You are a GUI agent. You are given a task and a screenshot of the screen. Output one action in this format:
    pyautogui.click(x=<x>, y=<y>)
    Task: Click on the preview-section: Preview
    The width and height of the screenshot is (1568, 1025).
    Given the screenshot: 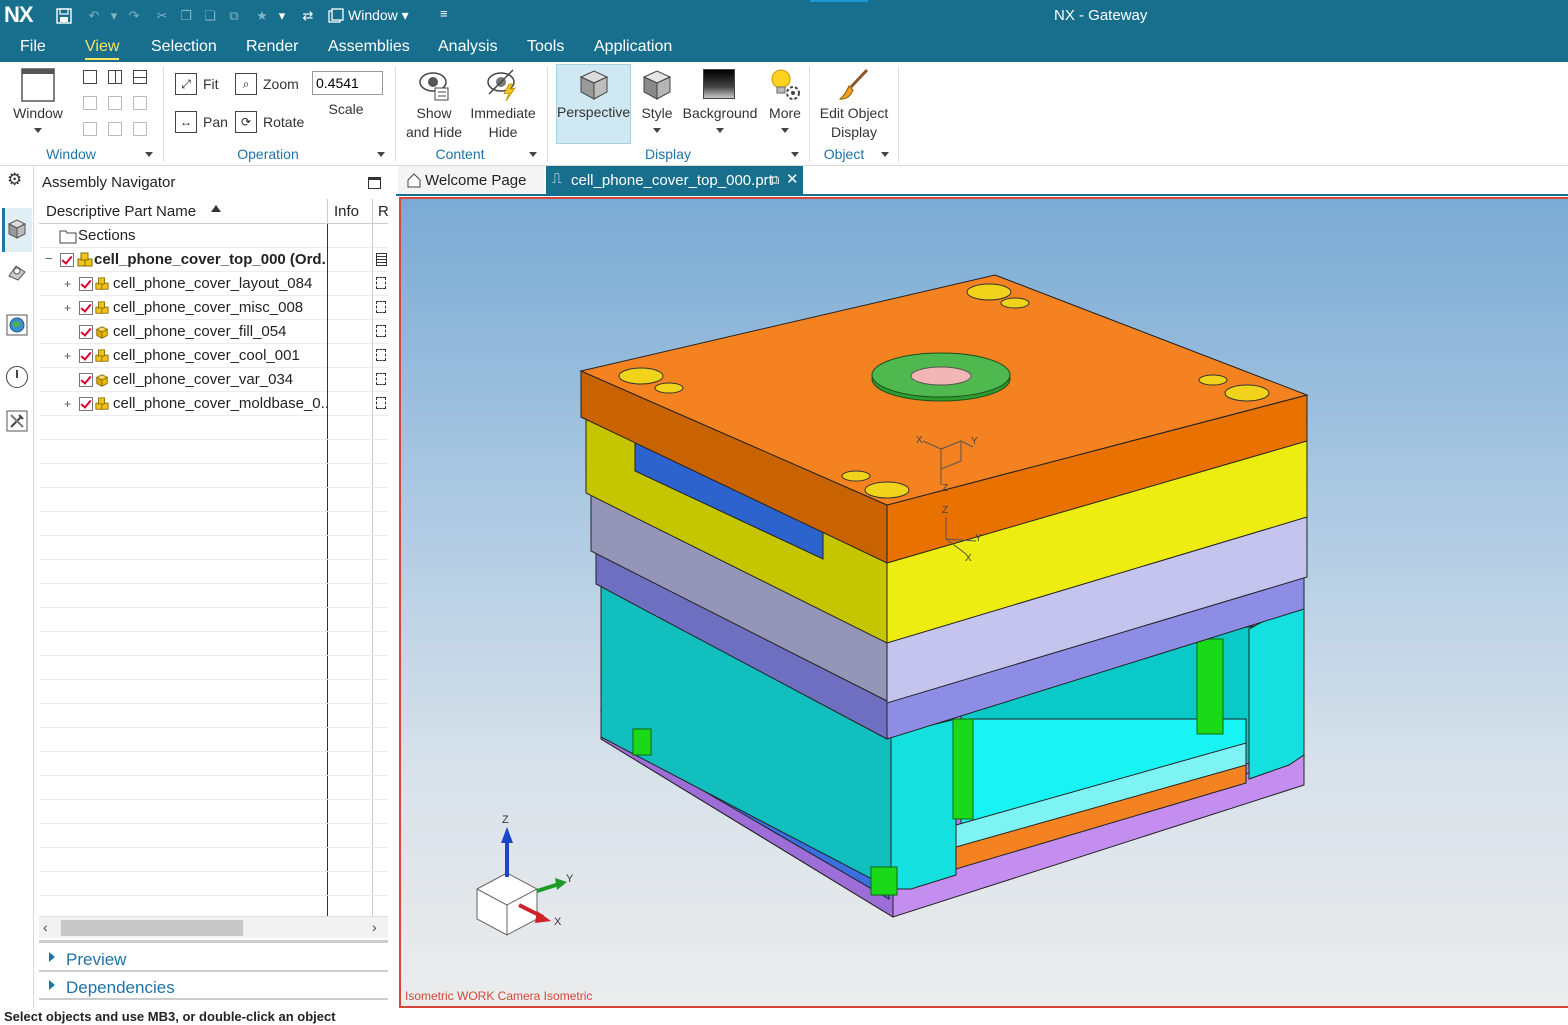 What is the action you would take?
    pyautogui.click(x=213, y=959)
    